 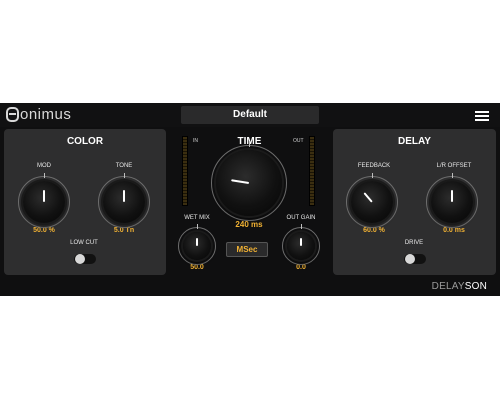 I want to click on time-knob-indicator, so click(x=240, y=181).